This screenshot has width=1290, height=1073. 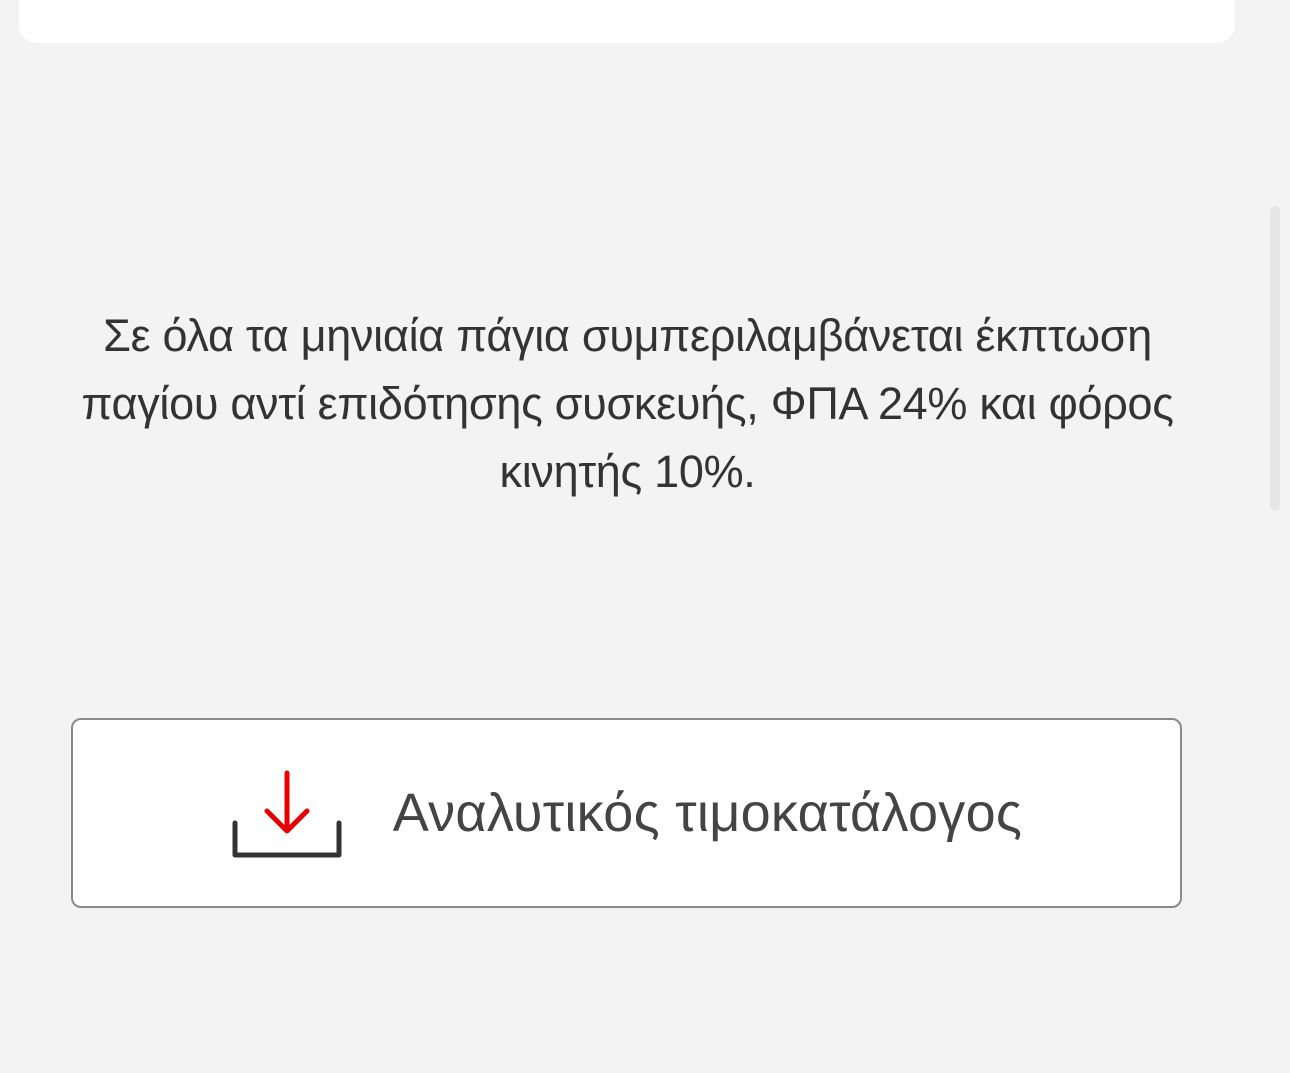 I want to click on download-icon, so click(x=287, y=813).